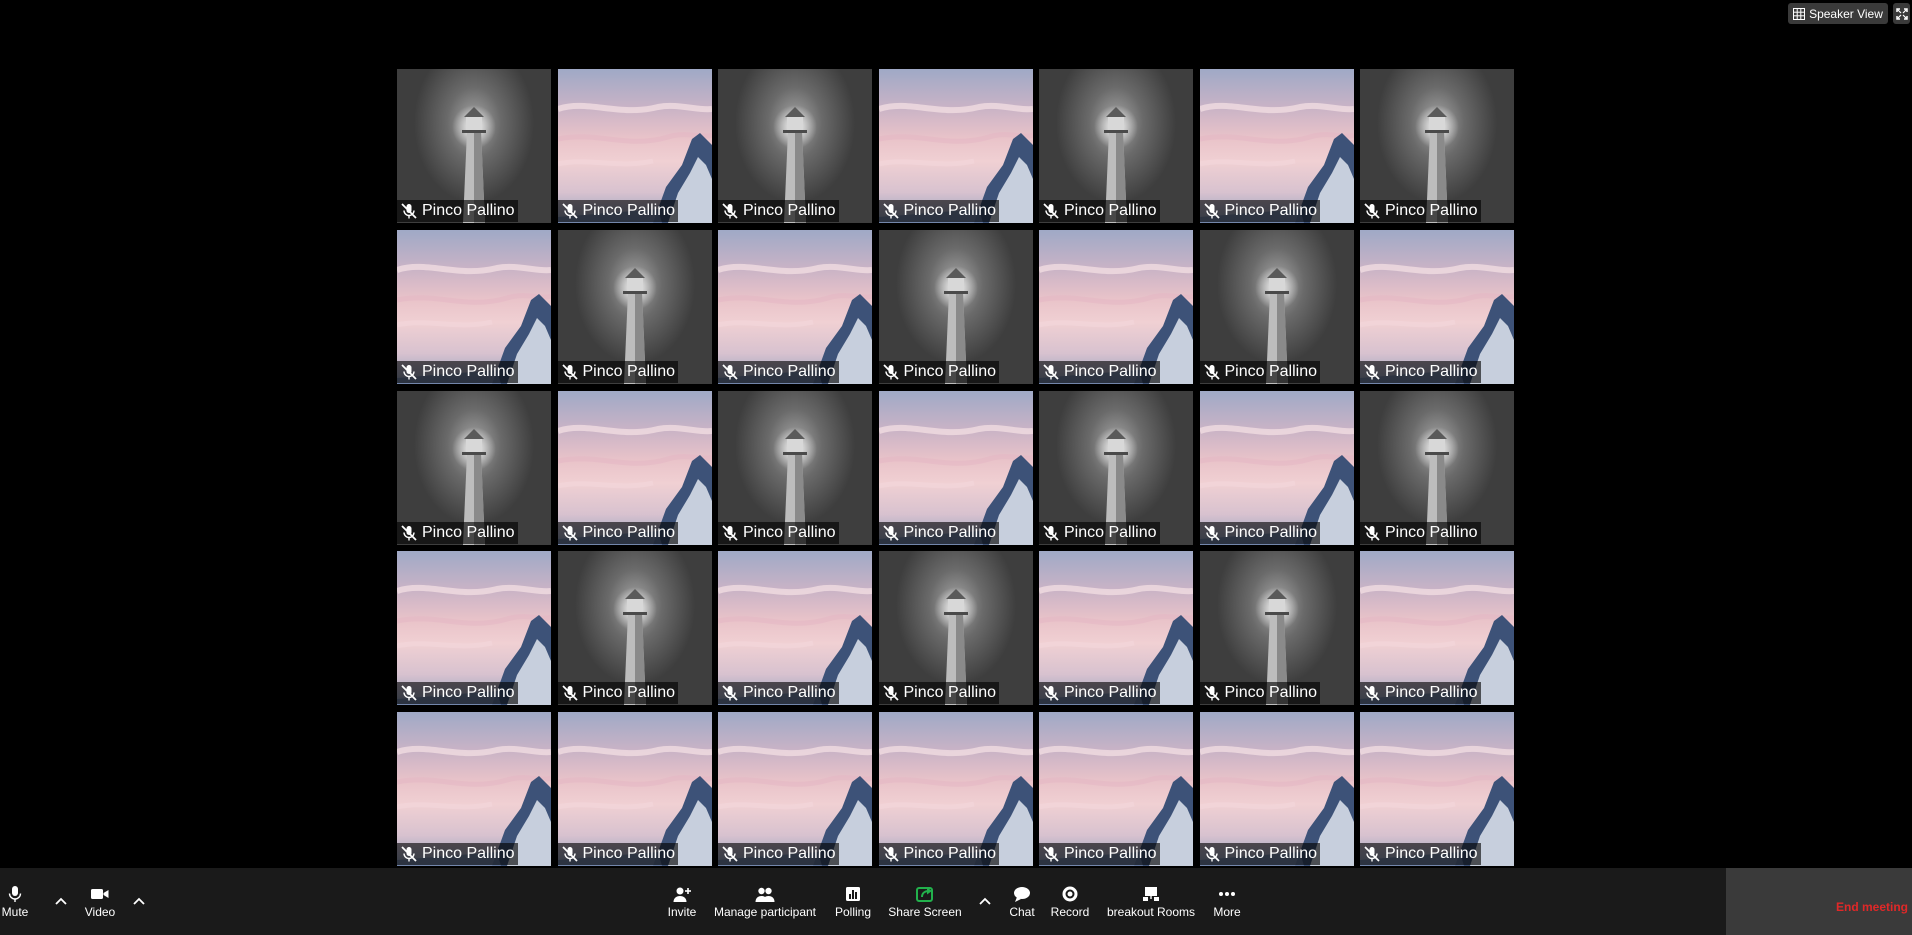 The height and width of the screenshot is (935, 1912). What do you see at coordinates (682, 911) in the screenshot?
I see `invite-label: Invite` at bounding box center [682, 911].